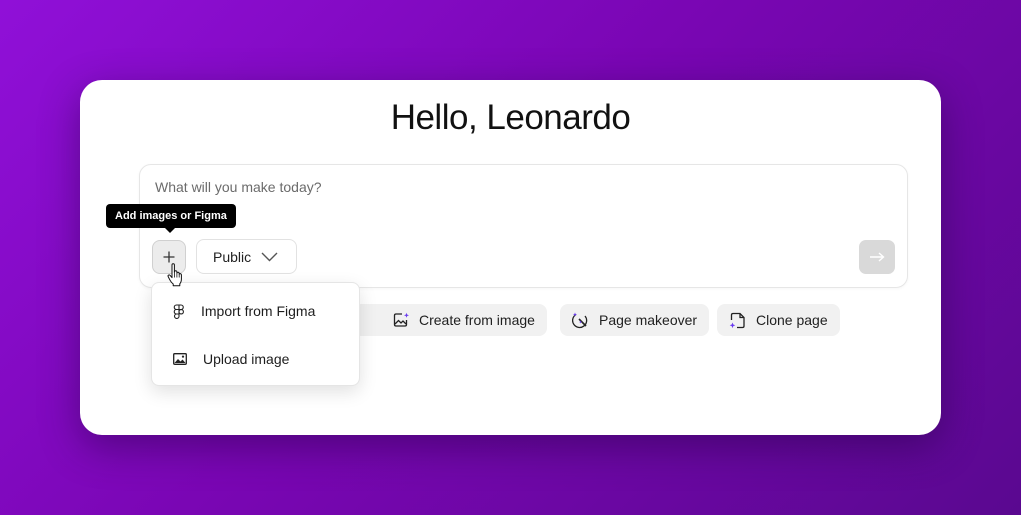 This screenshot has height=515, width=1021. What do you see at coordinates (180, 359) in the screenshot?
I see `image-icon` at bounding box center [180, 359].